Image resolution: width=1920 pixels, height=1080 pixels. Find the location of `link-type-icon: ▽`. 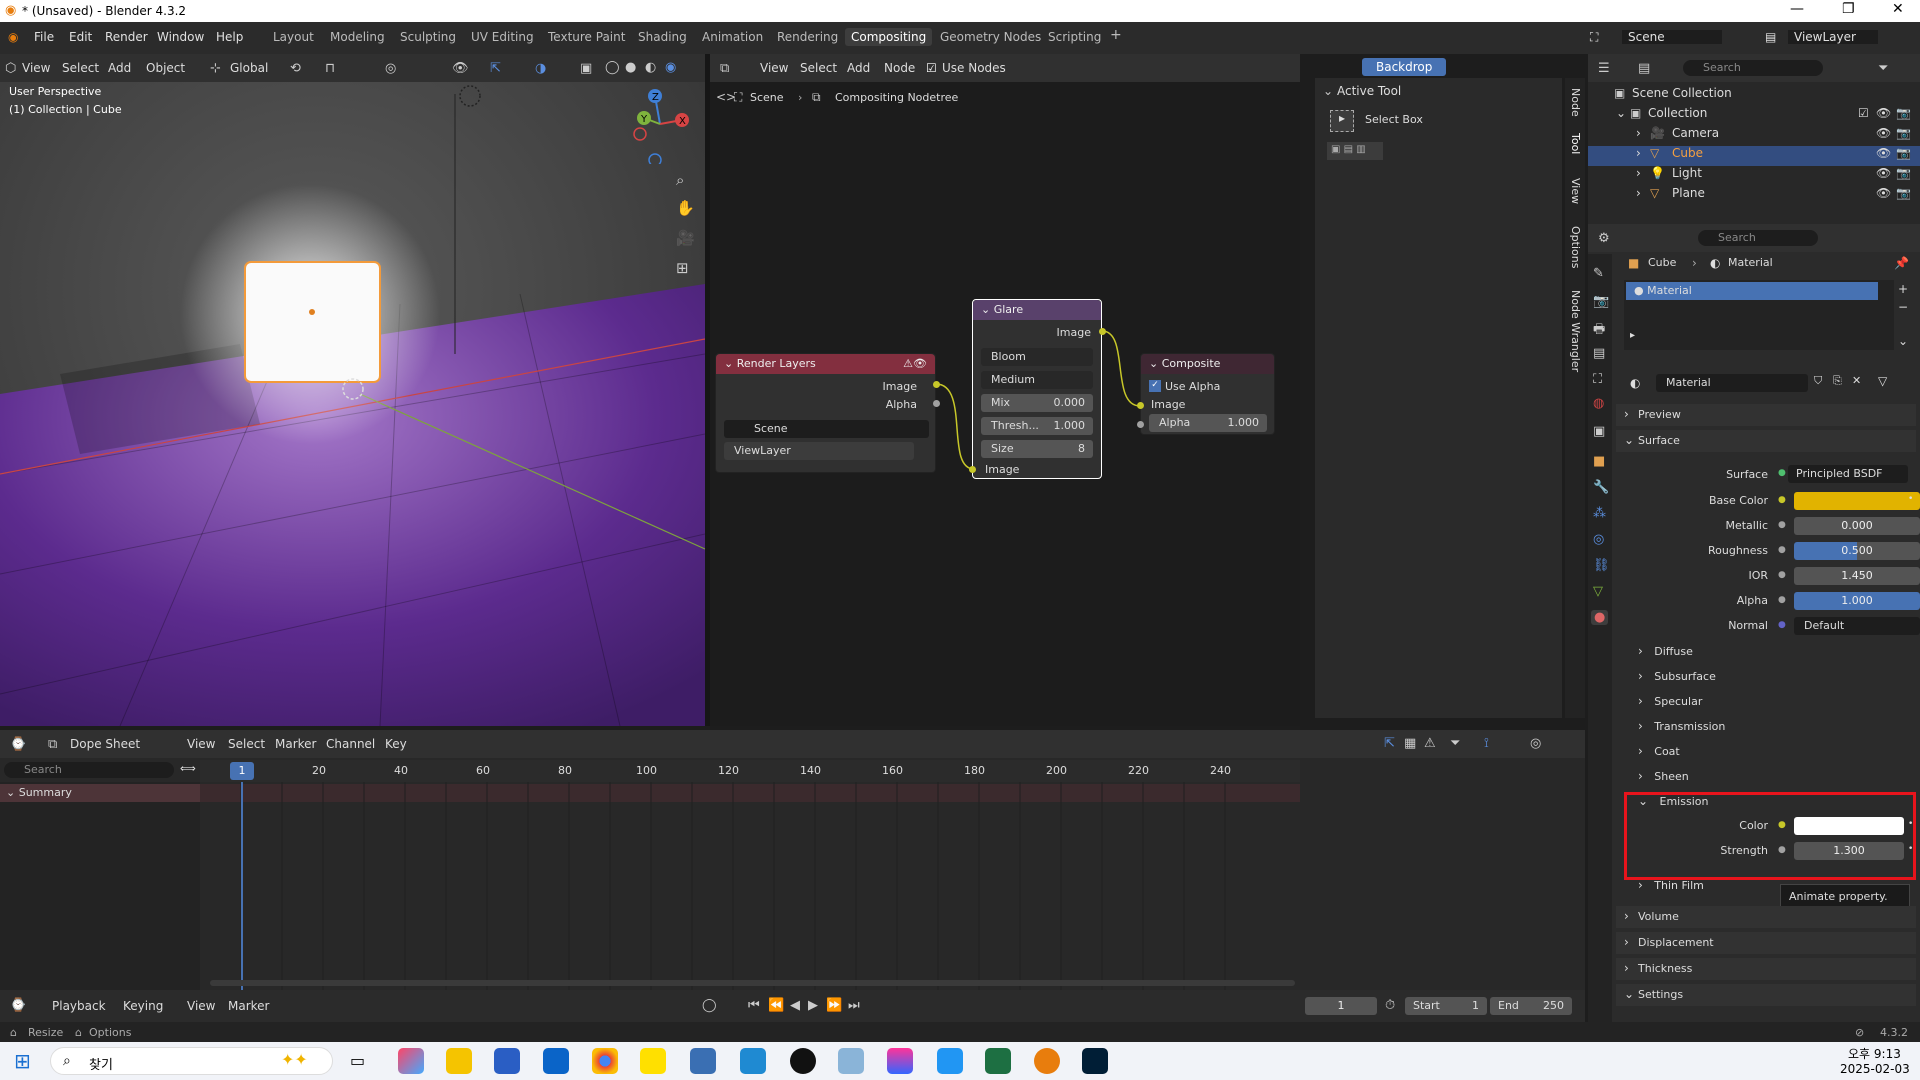

link-type-icon: ▽ is located at coordinates (1882, 381).